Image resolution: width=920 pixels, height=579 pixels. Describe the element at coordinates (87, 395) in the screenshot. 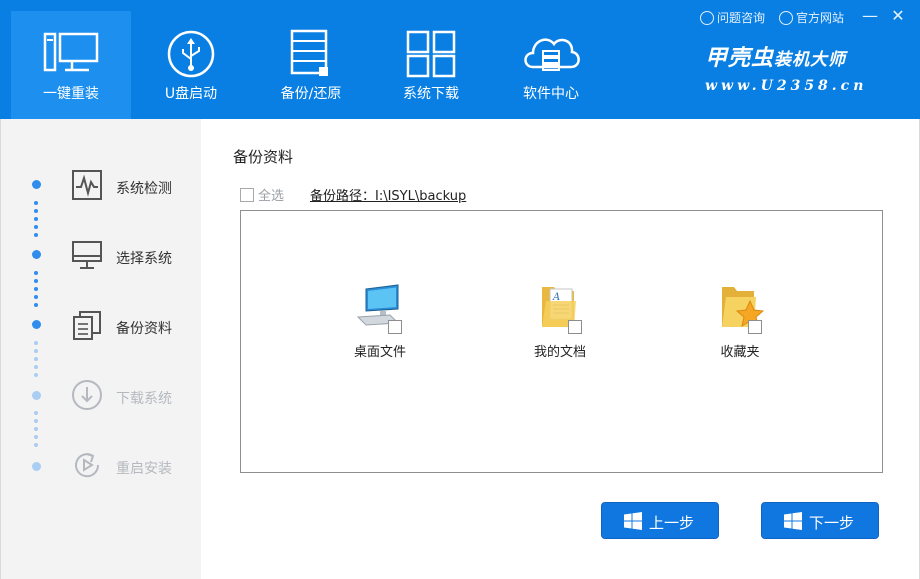

I see `download-icon` at that location.